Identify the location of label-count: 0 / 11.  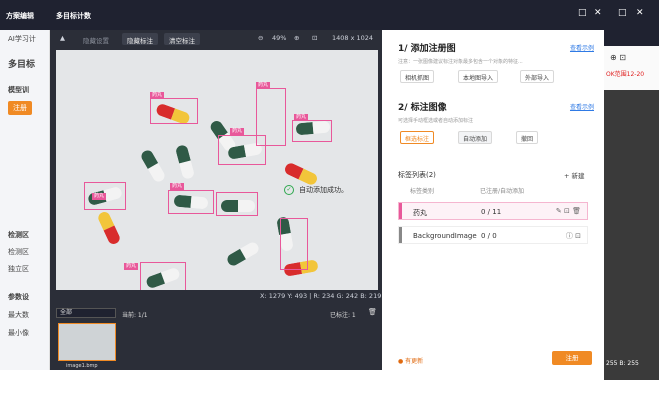
(491, 212).